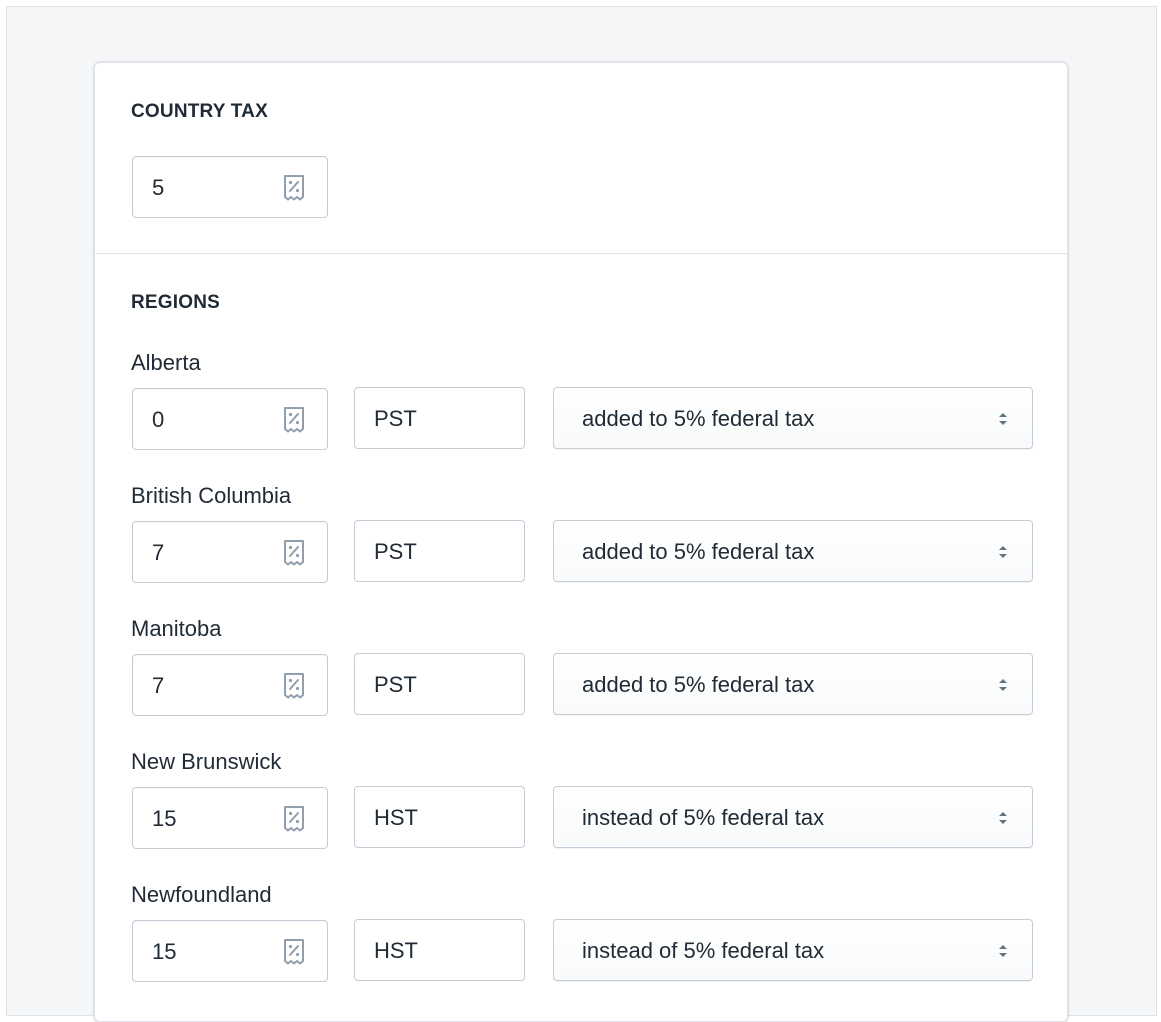  What do you see at coordinates (176, 302) in the screenshot?
I see `regions-heading: REGIONS` at bounding box center [176, 302].